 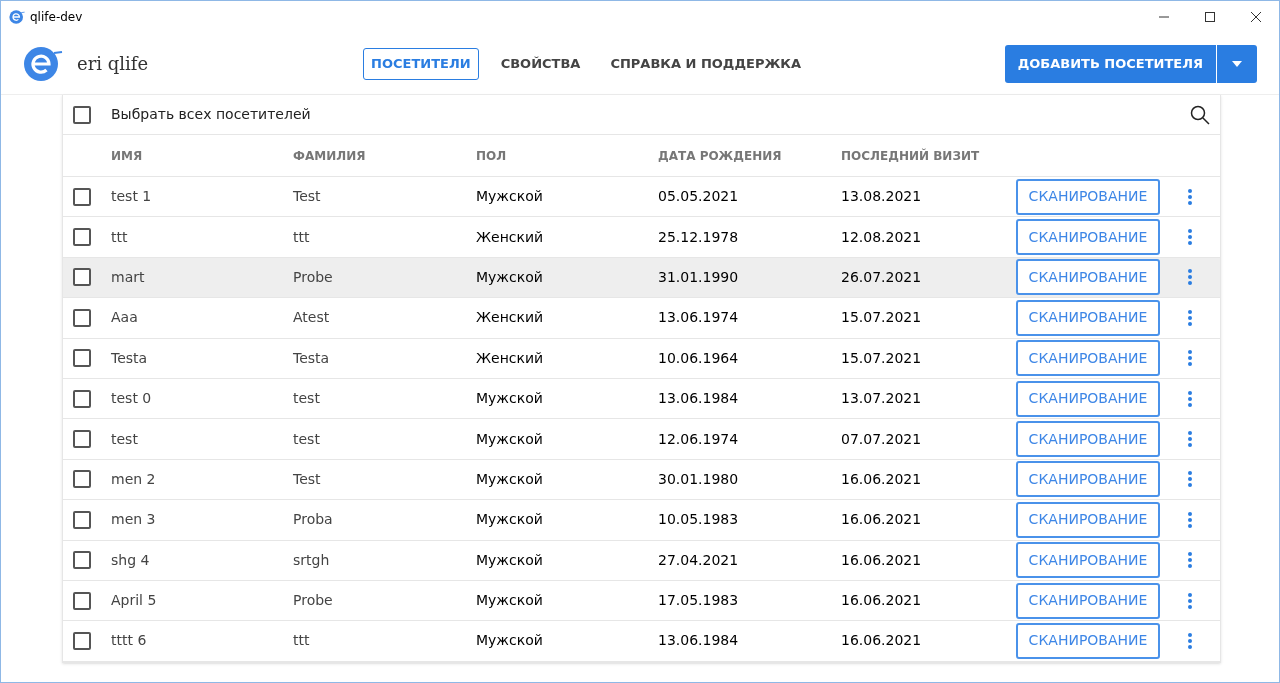 What do you see at coordinates (131, 399) in the screenshot?
I see `table-cell-text: test 0` at bounding box center [131, 399].